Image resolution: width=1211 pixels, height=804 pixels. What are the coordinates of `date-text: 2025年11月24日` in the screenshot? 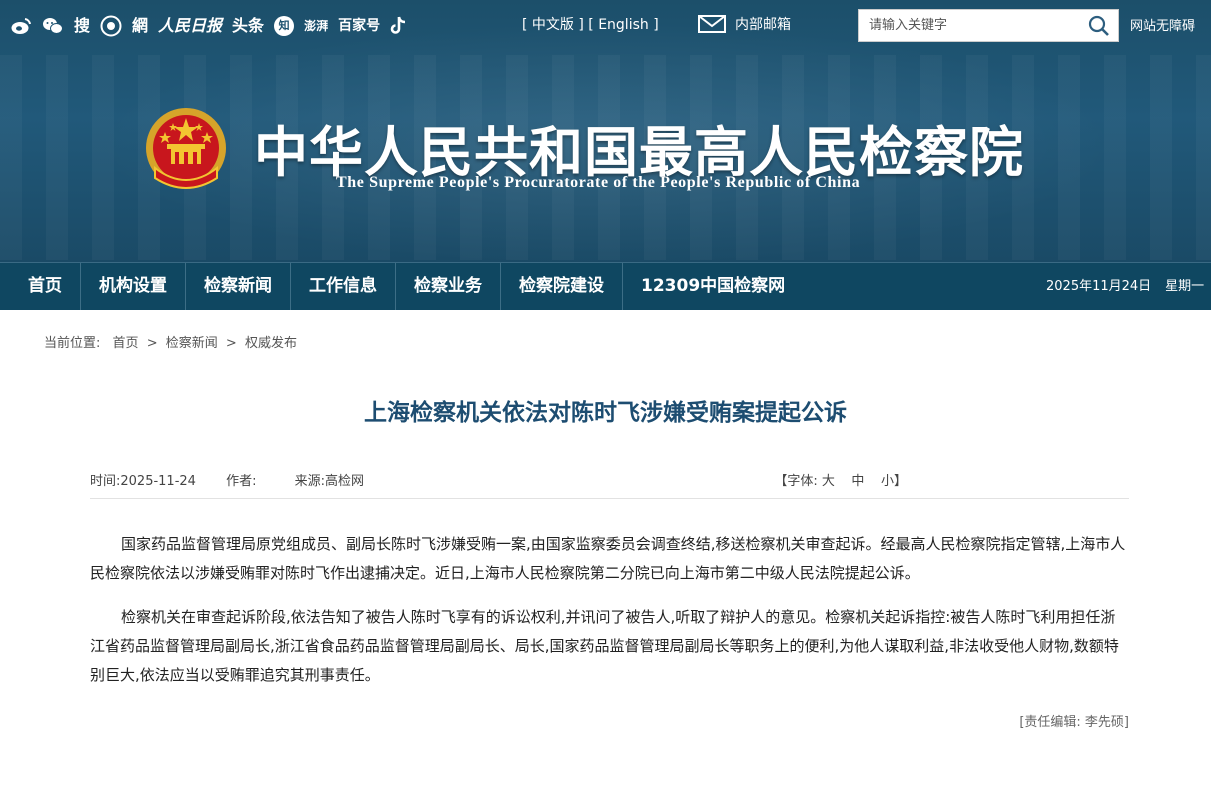 It's located at (1099, 286).